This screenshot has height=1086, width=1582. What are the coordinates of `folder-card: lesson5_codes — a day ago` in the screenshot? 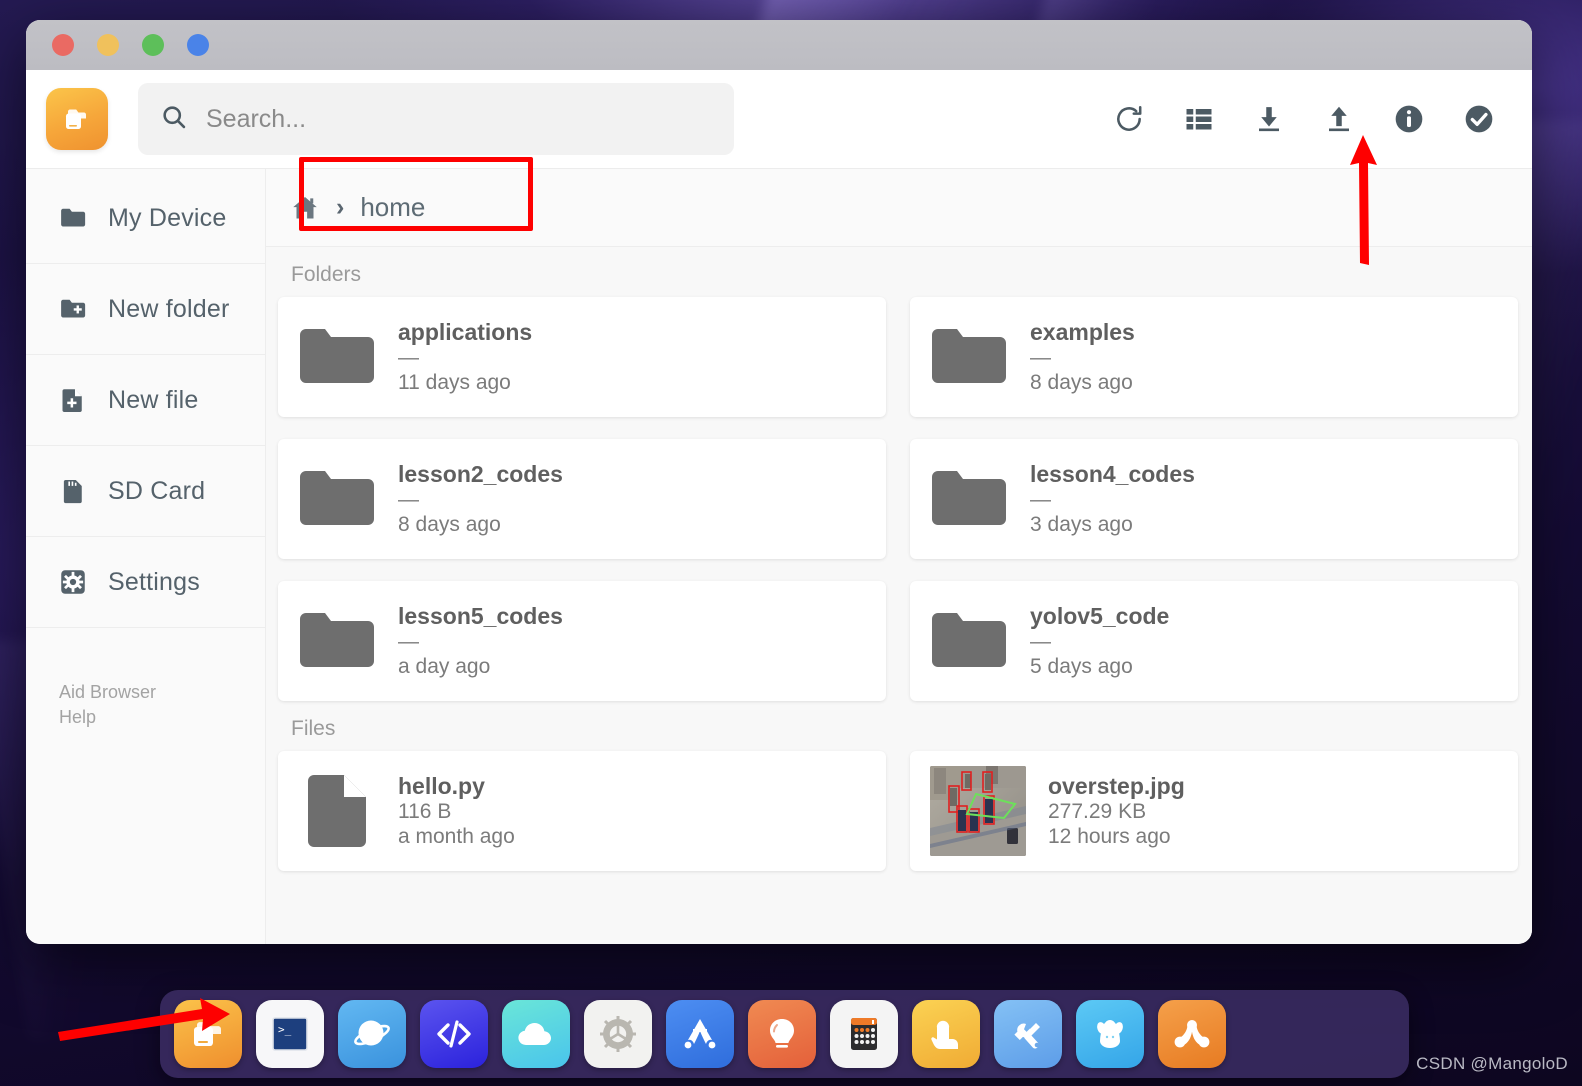 It's located at (582, 641).